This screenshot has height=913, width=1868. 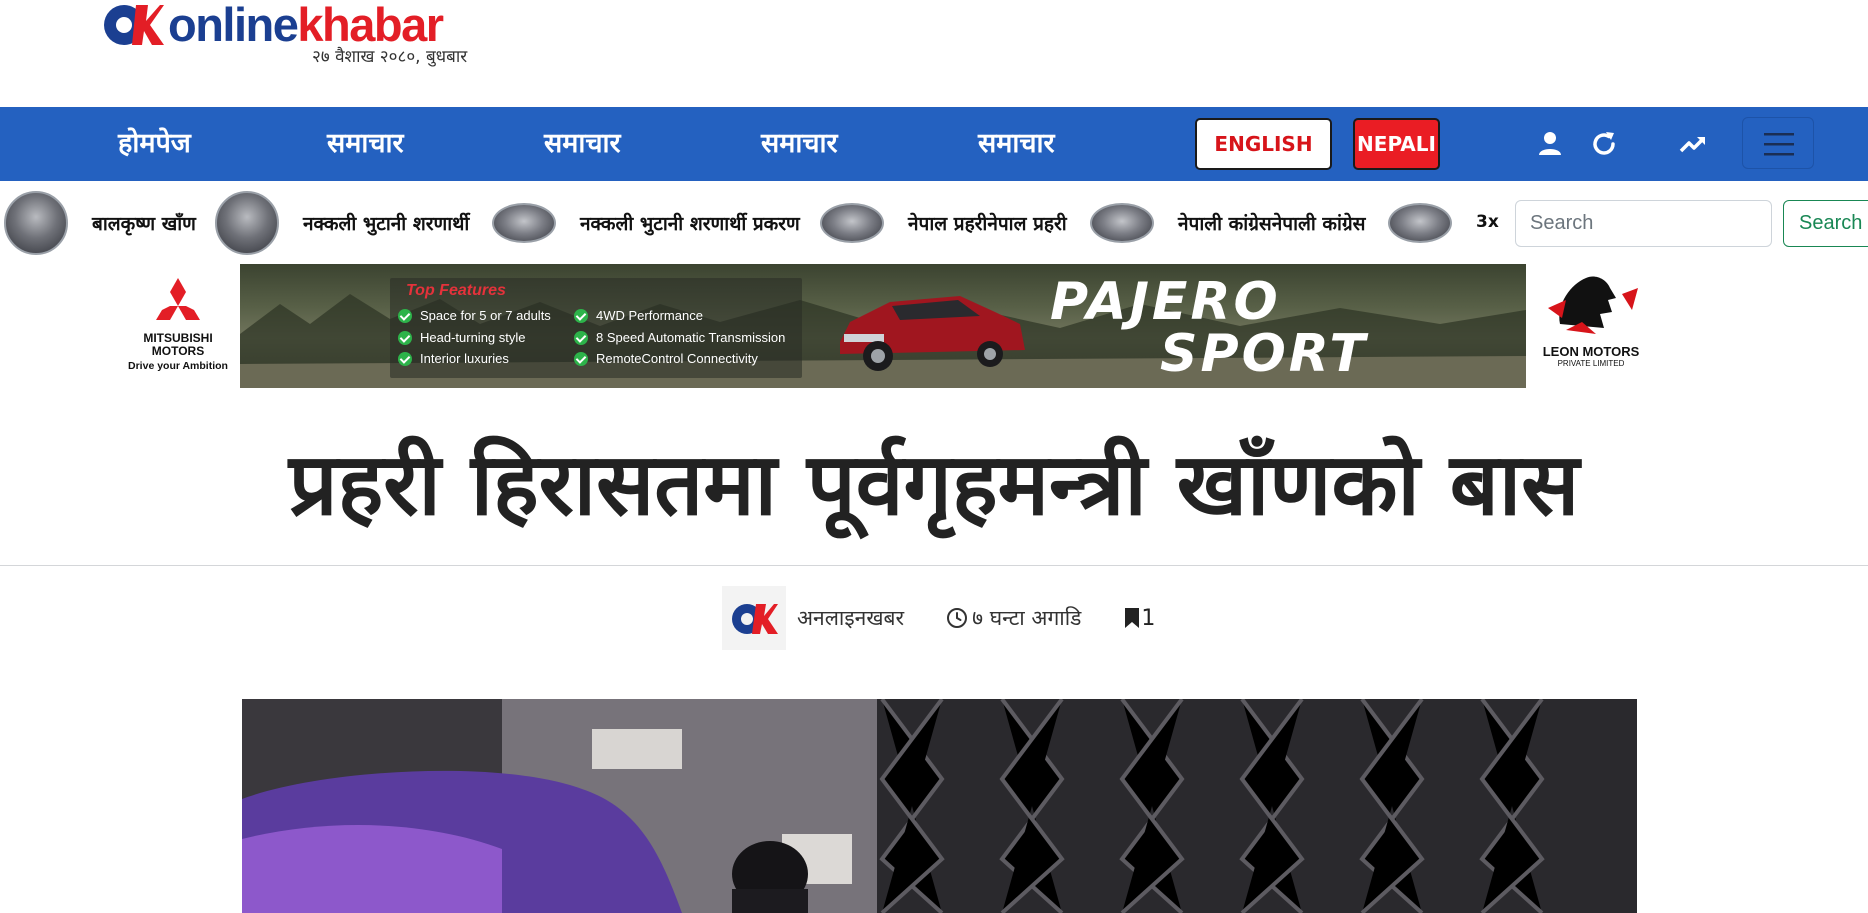 I want to click on lion-emblem-icon, so click(x=1593, y=305).